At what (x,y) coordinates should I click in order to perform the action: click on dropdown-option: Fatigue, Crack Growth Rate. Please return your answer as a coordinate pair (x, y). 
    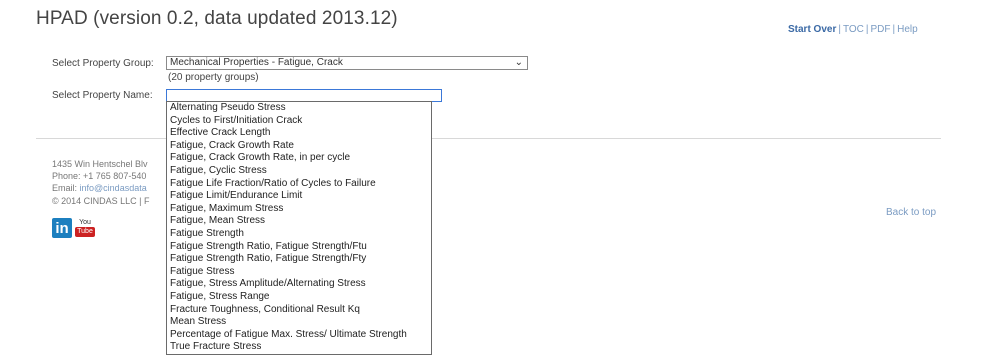
    Looking at the image, I should click on (299, 146).